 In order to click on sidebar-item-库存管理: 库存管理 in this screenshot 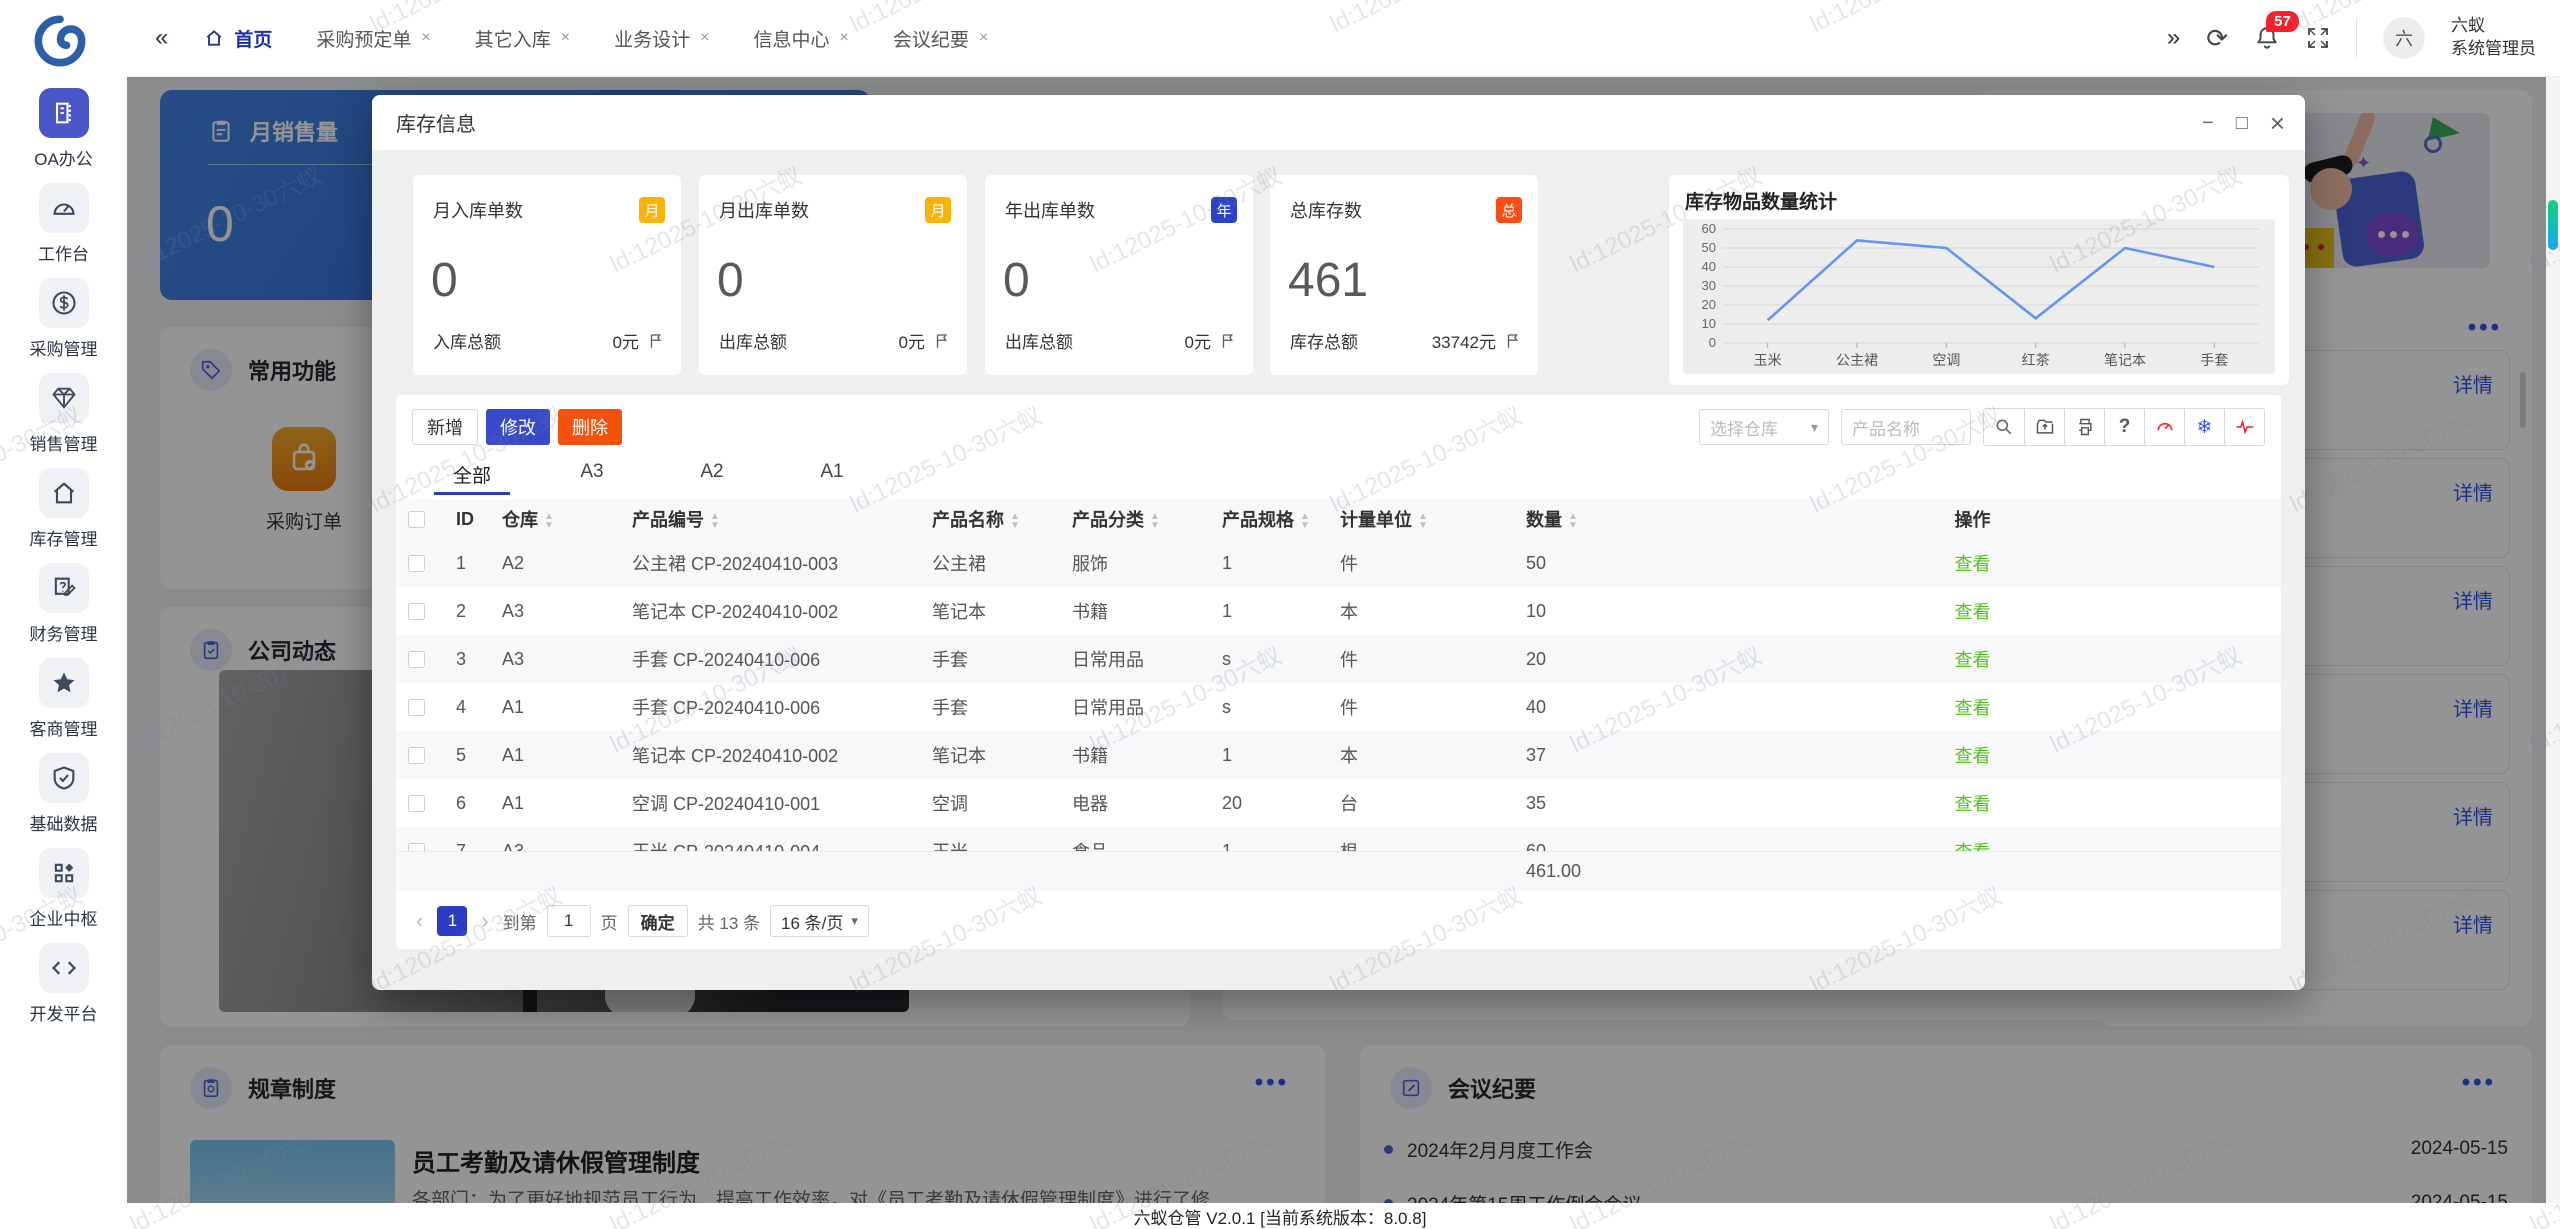, I will do `click(63, 515)`.